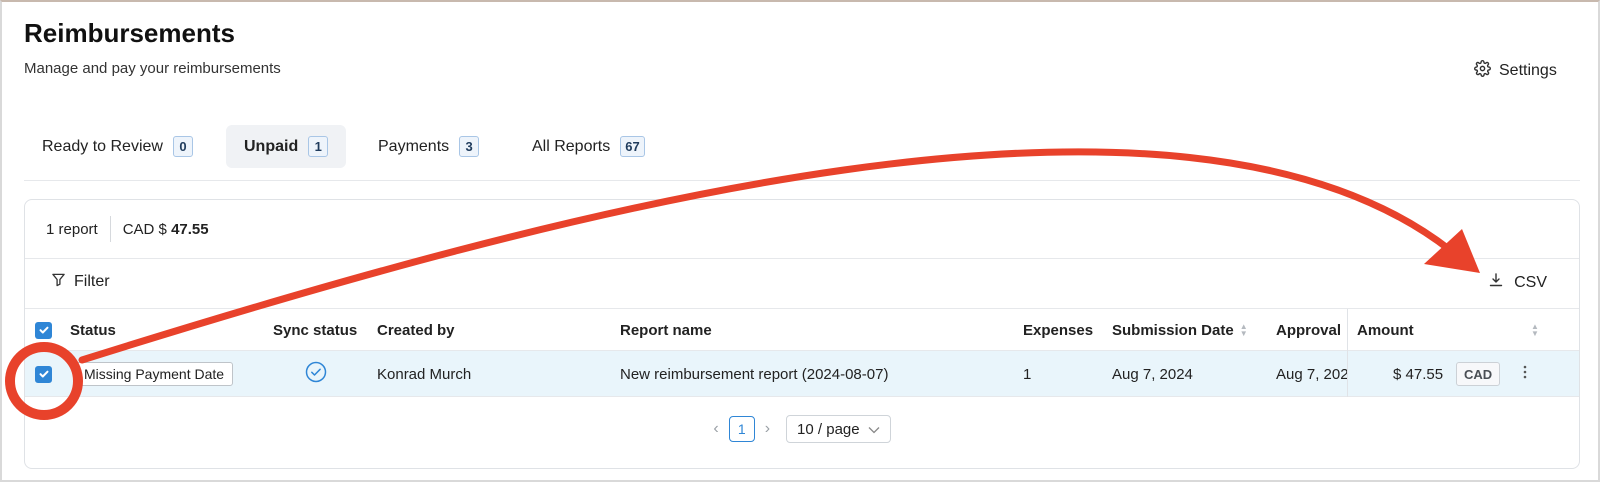 Image resolution: width=1600 pixels, height=482 pixels. I want to click on settings-button: Settings, so click(1515, 71).